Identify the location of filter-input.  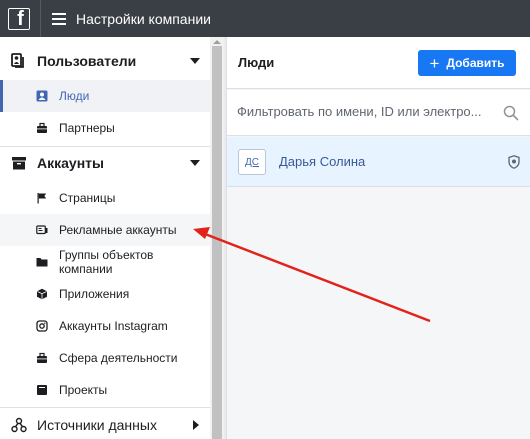
(366, 111).